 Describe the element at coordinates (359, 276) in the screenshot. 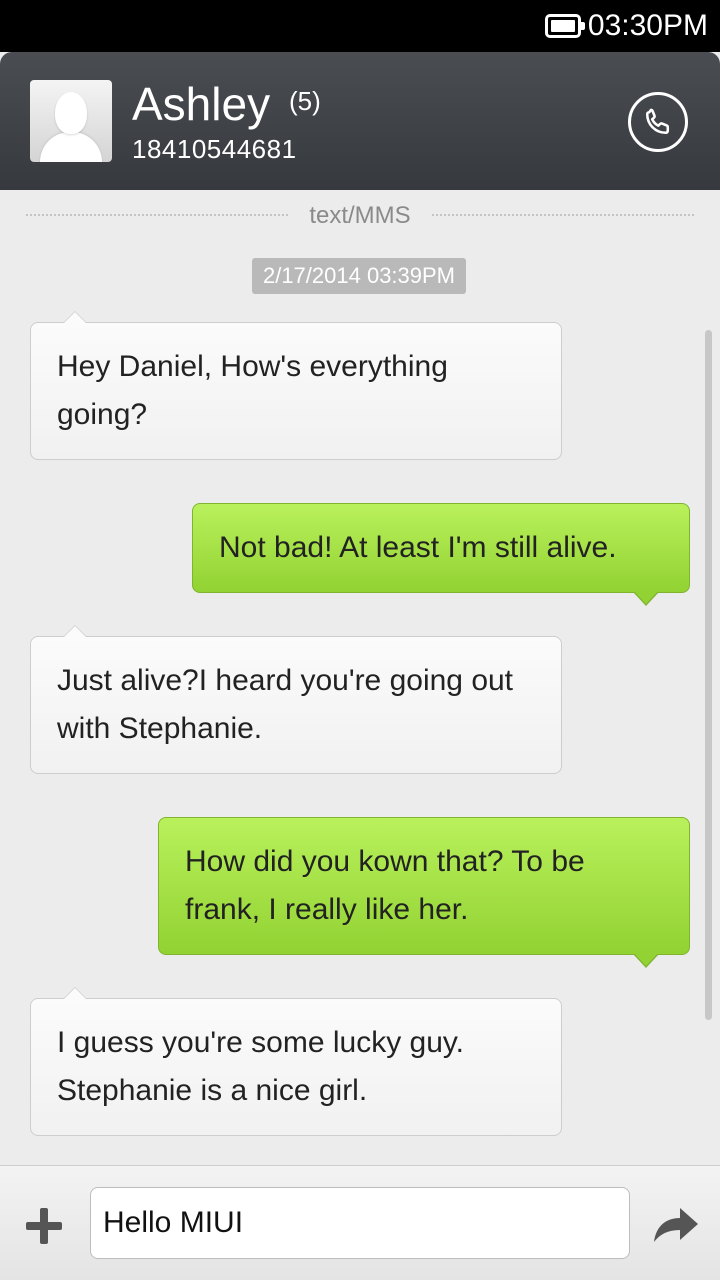

I see `message-timestamp: 2/17/2014 03:39PM` at that location.